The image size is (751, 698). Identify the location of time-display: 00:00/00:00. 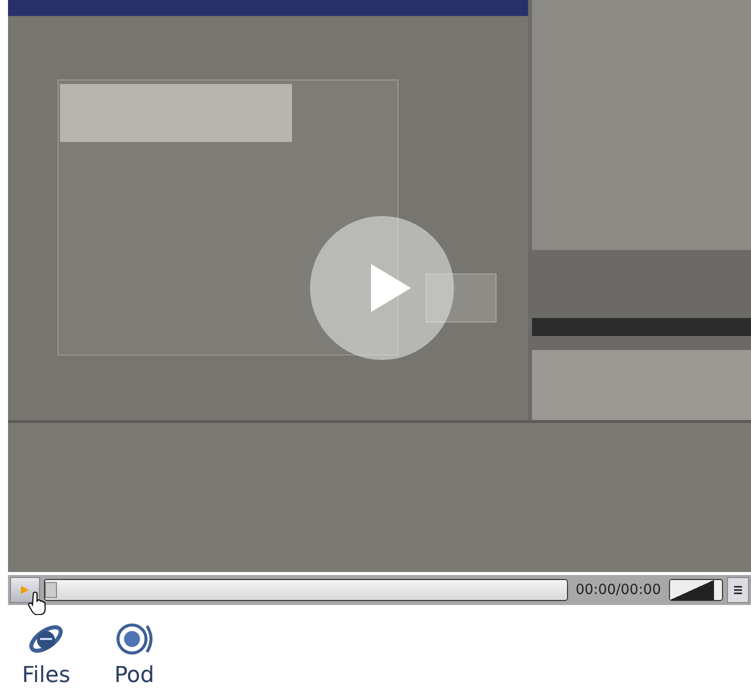
(618, 590).